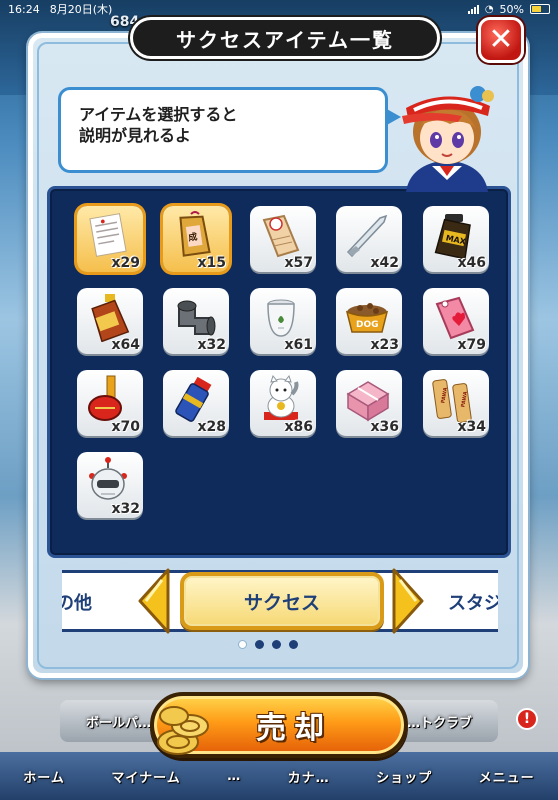 The image size is (558, 800). I want to click on lucky-cat-icon, so click(281, 397).